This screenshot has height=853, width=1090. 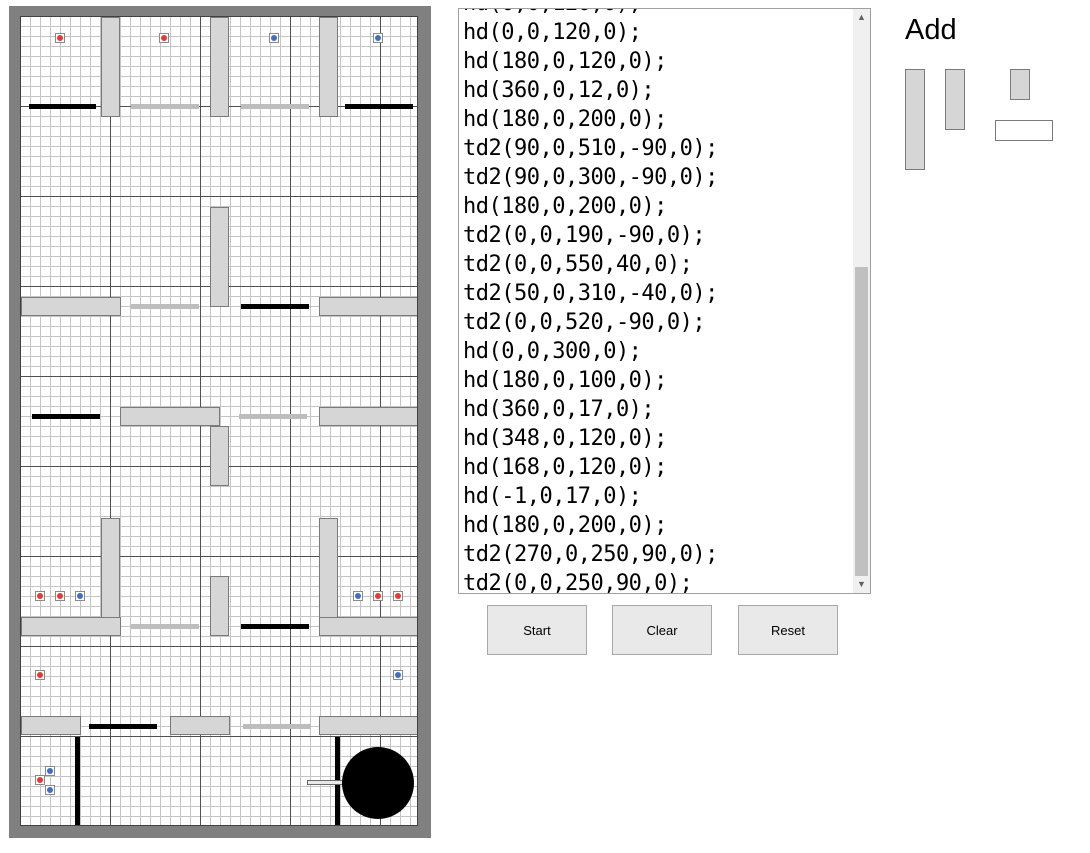 What do you see at coordinates (656, 554) in the screenshot?
I see `code-line: td2(270,0,250,90,0);` at bounding box center [656, 554].